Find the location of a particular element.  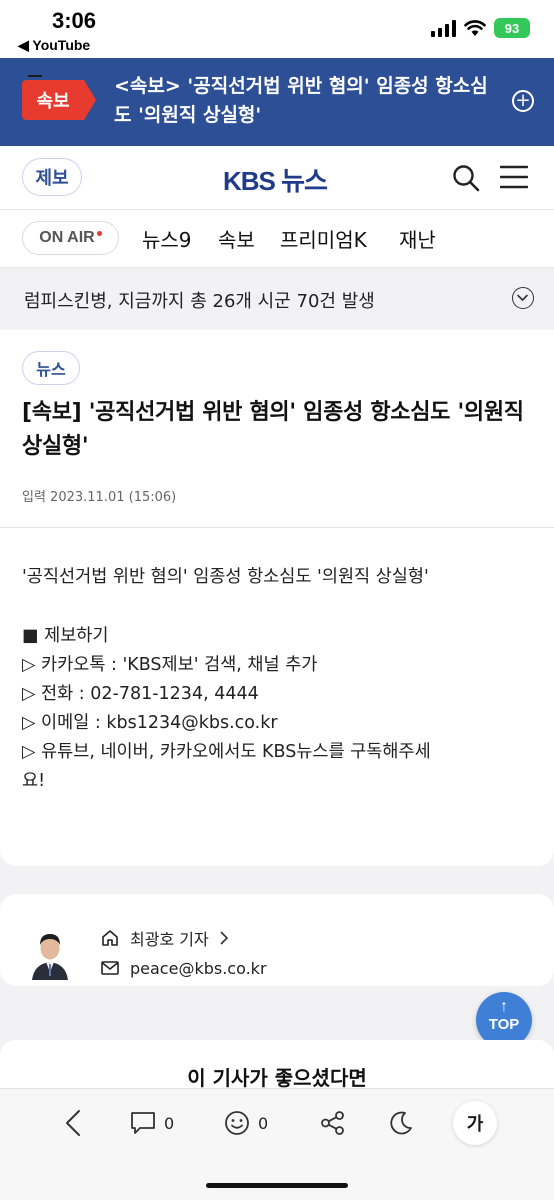

comment-icon is located at coordinates (143, 1123).